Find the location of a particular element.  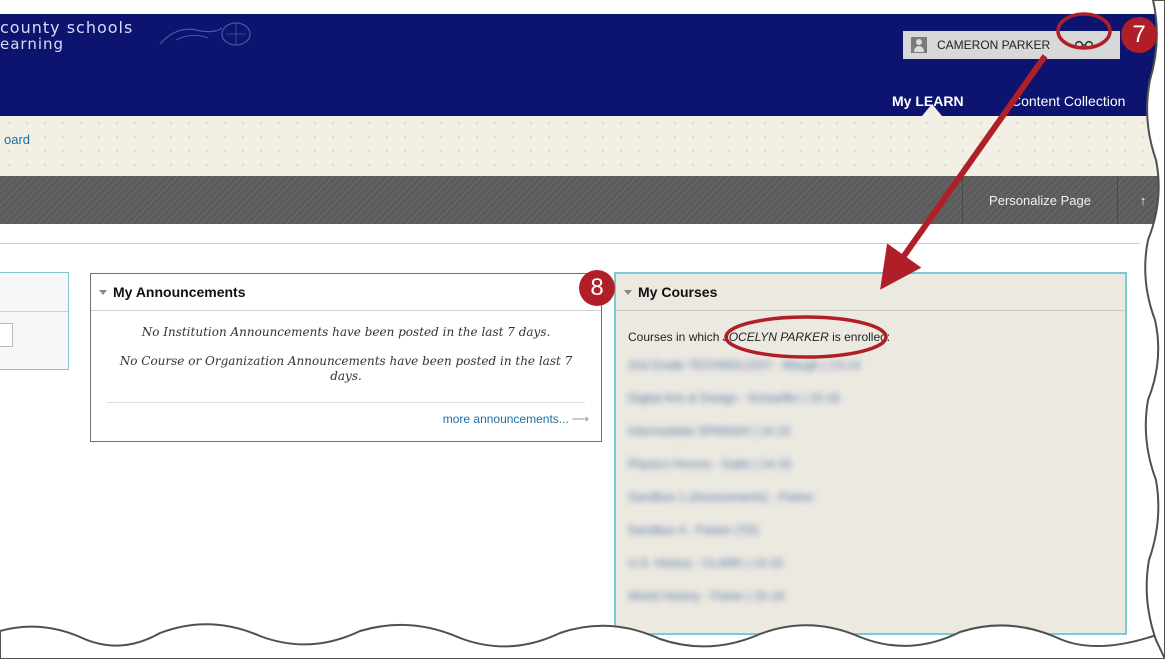

highlight-ellipse-glasses is located at coordinates (1084, 31).